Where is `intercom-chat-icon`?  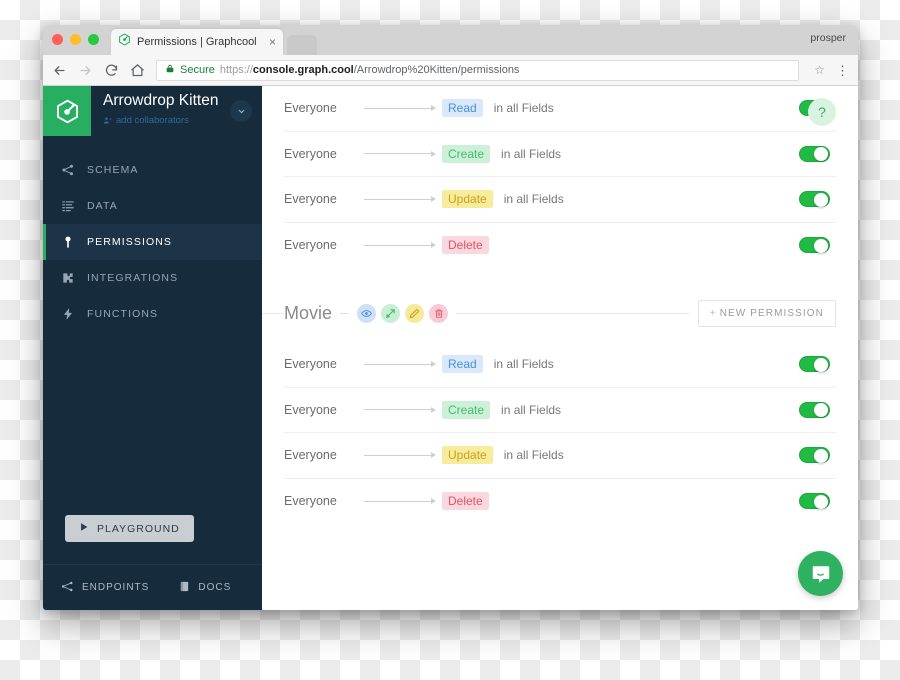 intercom-chat-icon is located at coordinates (820, 573).